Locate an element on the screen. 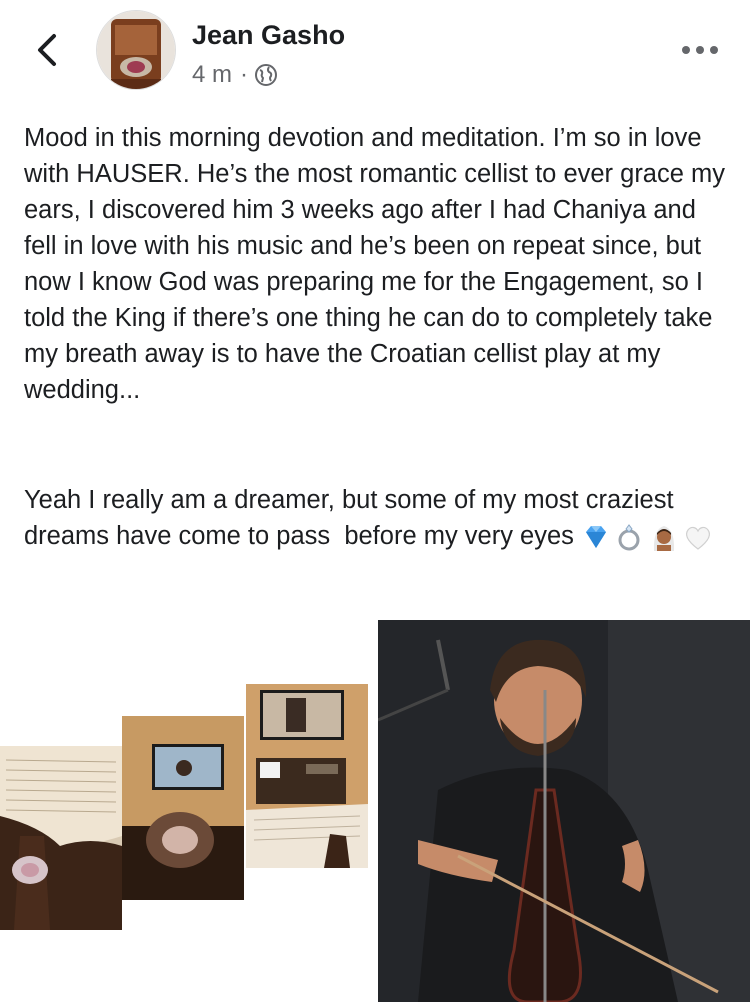 This screenshot has width=750, height=1002. more-horizontal-icon is located at coordinates (700, 50).